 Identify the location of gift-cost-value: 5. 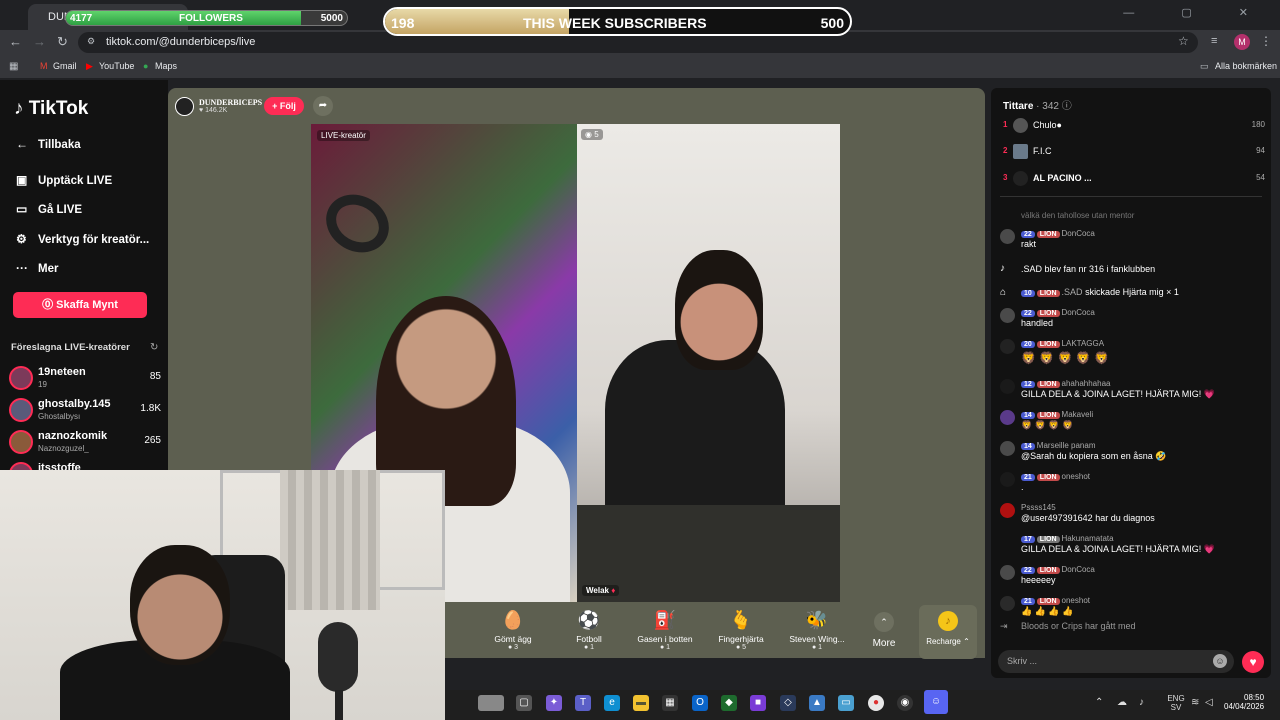
(744, 647).